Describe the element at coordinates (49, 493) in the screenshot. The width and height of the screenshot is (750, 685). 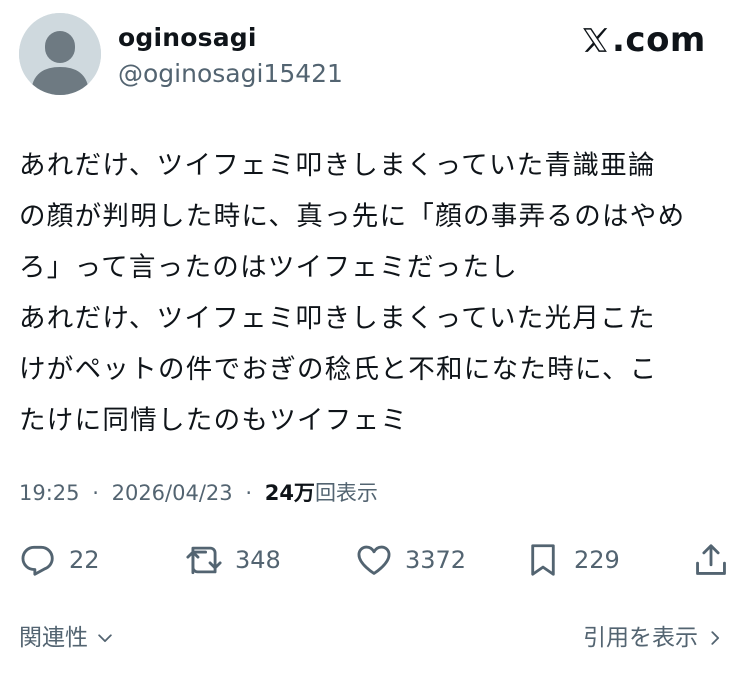
I see `post-time: 19:25` at that location.